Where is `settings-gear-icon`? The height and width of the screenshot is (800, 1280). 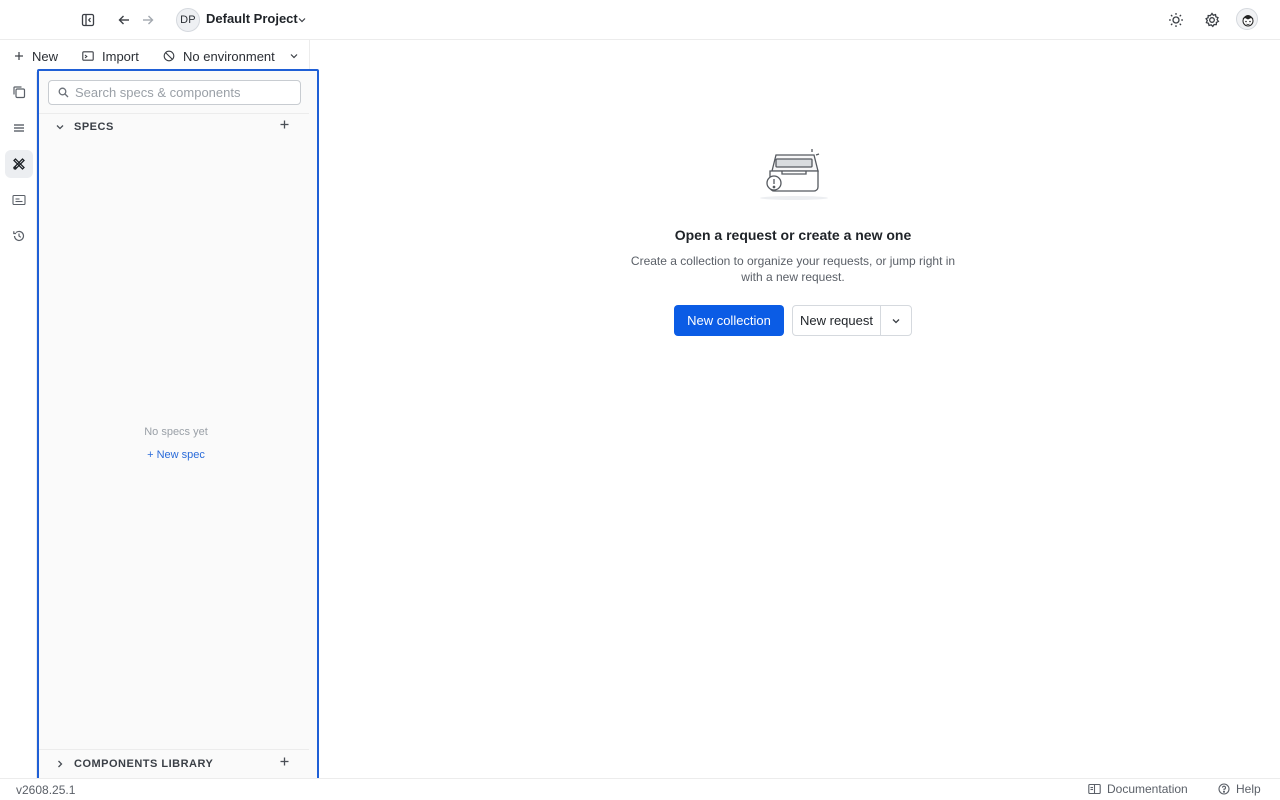 settings-gear-icon is located at coordinates (1212, 20).